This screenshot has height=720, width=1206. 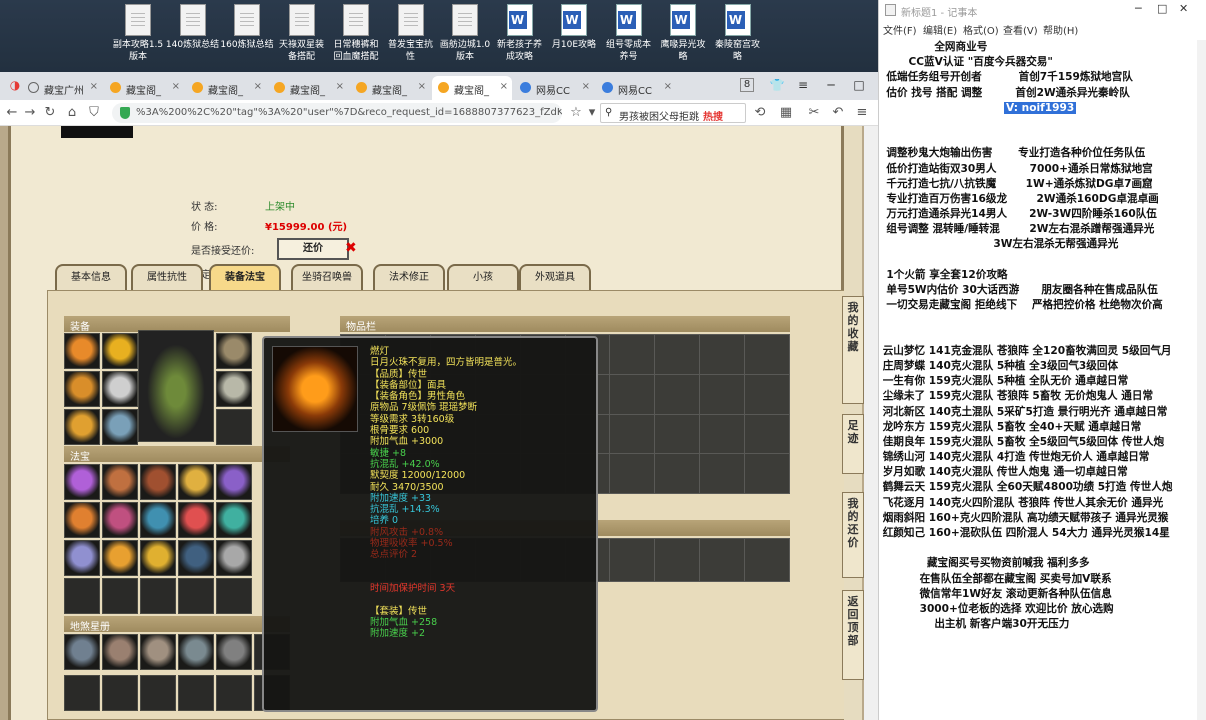 I want to click on close-icon: ✕, so click(x=1183, y=8).